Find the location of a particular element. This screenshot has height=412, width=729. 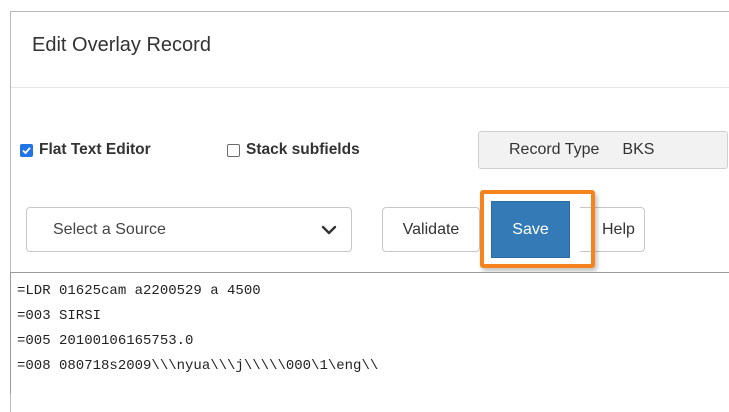

record-type-value: BKS is located at coordinates (638, 149).